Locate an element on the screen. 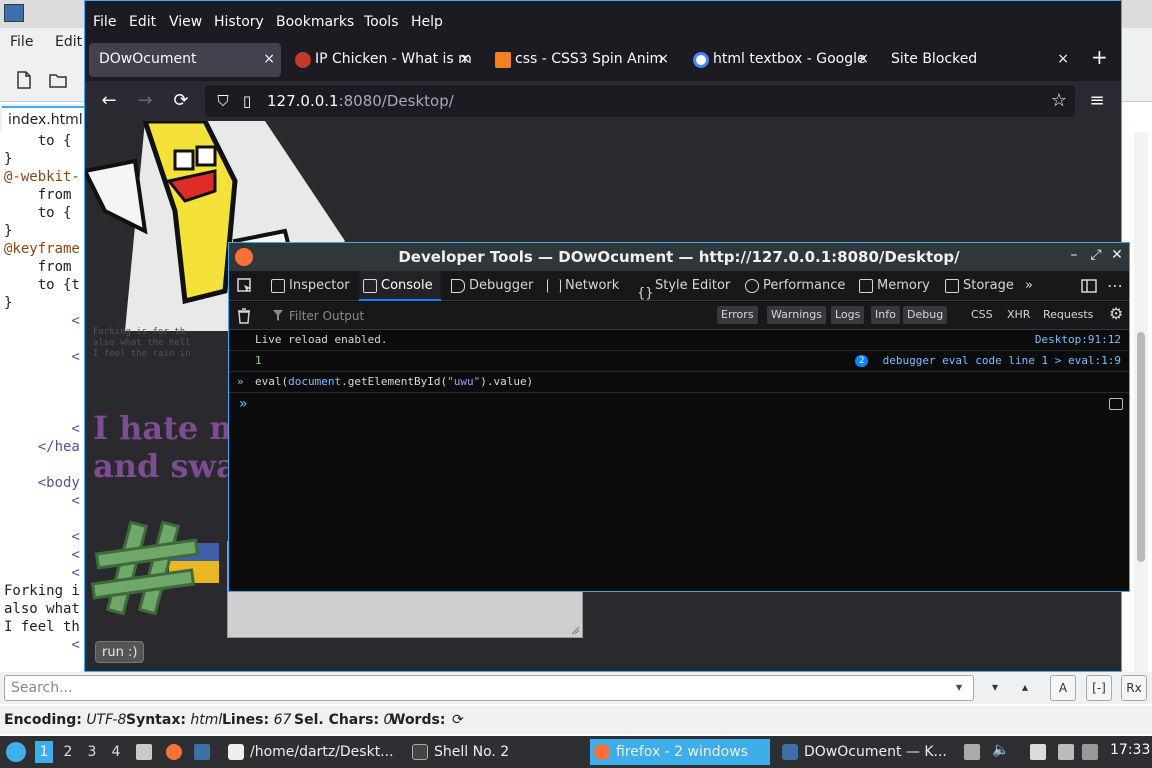 The width and height of the screenshot is (1152, 768). desktop-2-button: 2 is located at coordinates (68, 752).